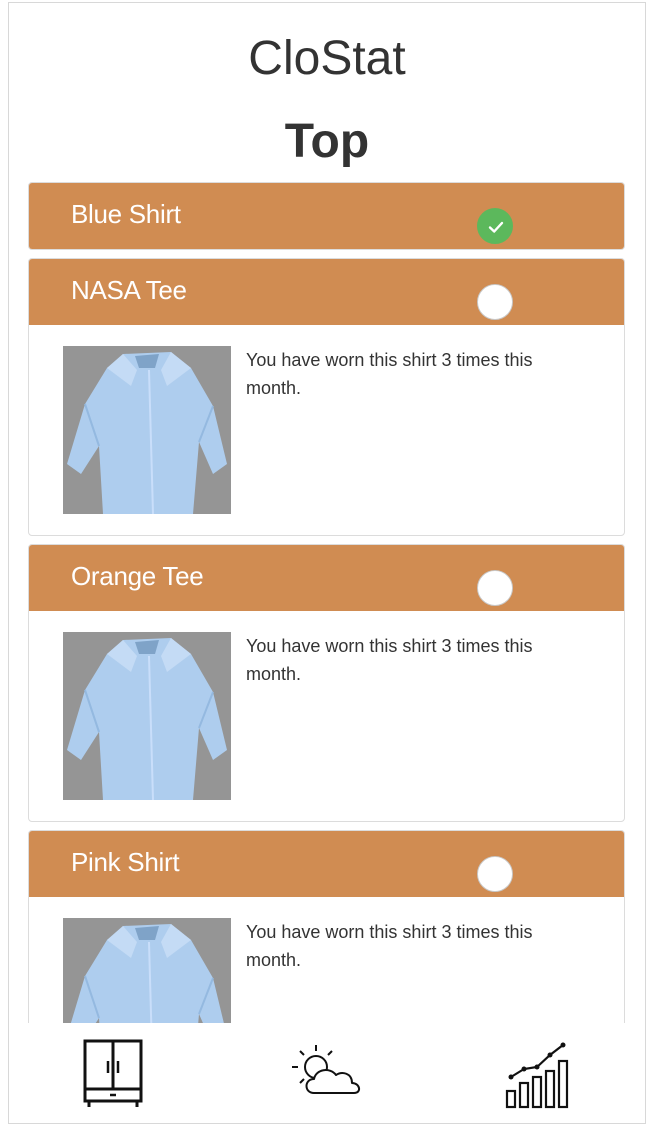 Image resolution: width=650 pixels, height=1128 pixels. Describe the element at coordinates (326, 1069) in the screenshot. I see `weather-icon` at that location.